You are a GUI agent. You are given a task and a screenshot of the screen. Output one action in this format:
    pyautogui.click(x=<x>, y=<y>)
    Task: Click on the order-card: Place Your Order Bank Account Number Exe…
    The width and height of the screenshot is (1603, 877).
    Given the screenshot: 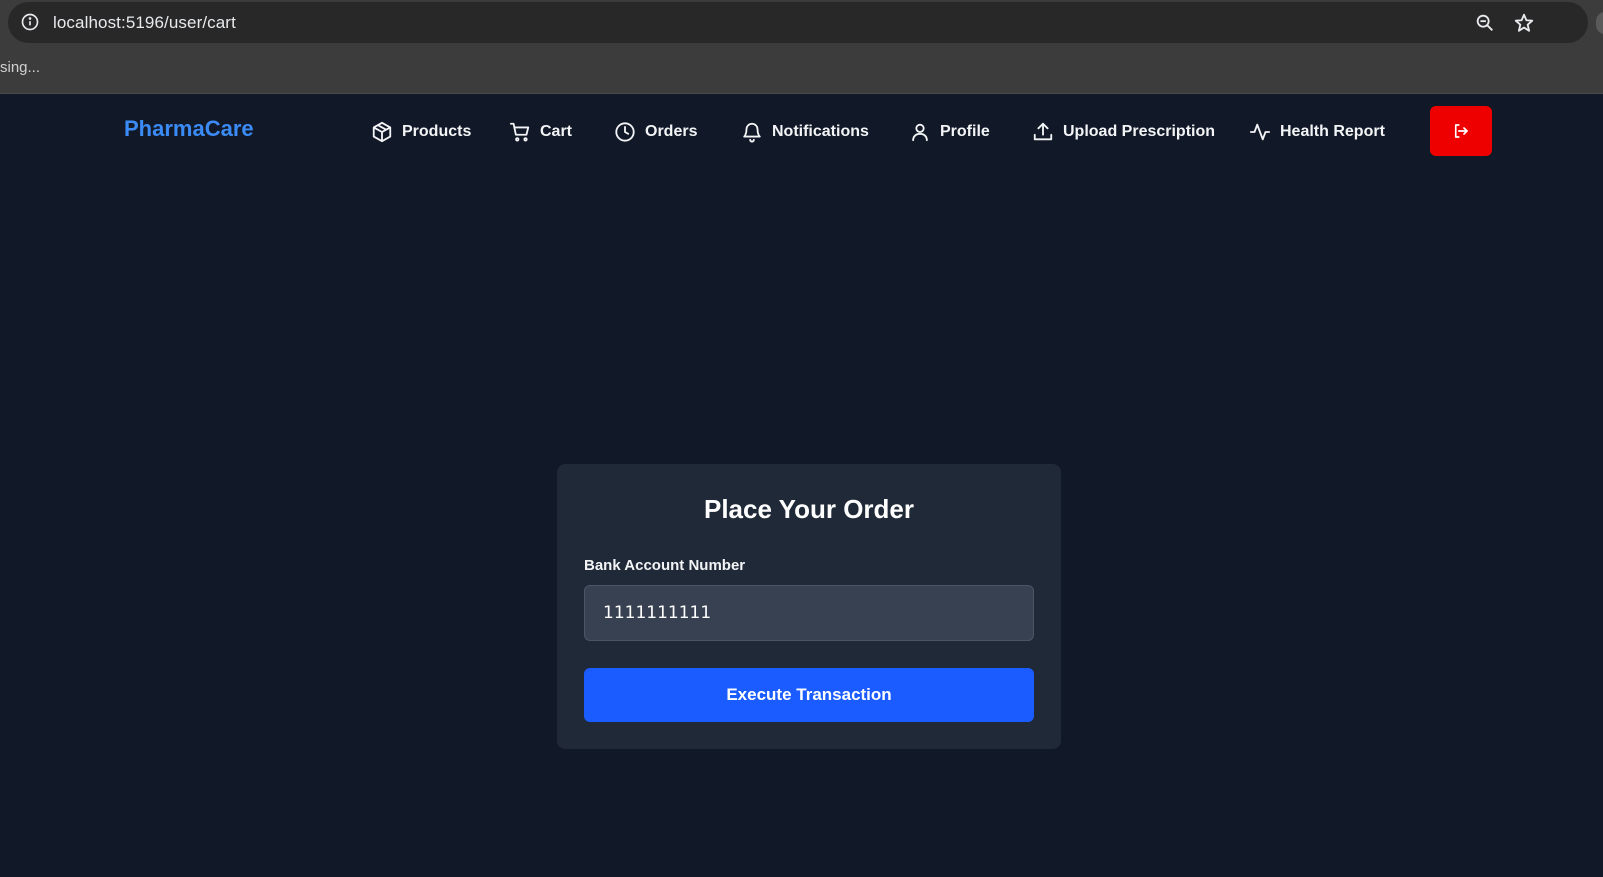 What is the action you would take?
    pyautogui.click(x=809, y=606)
    